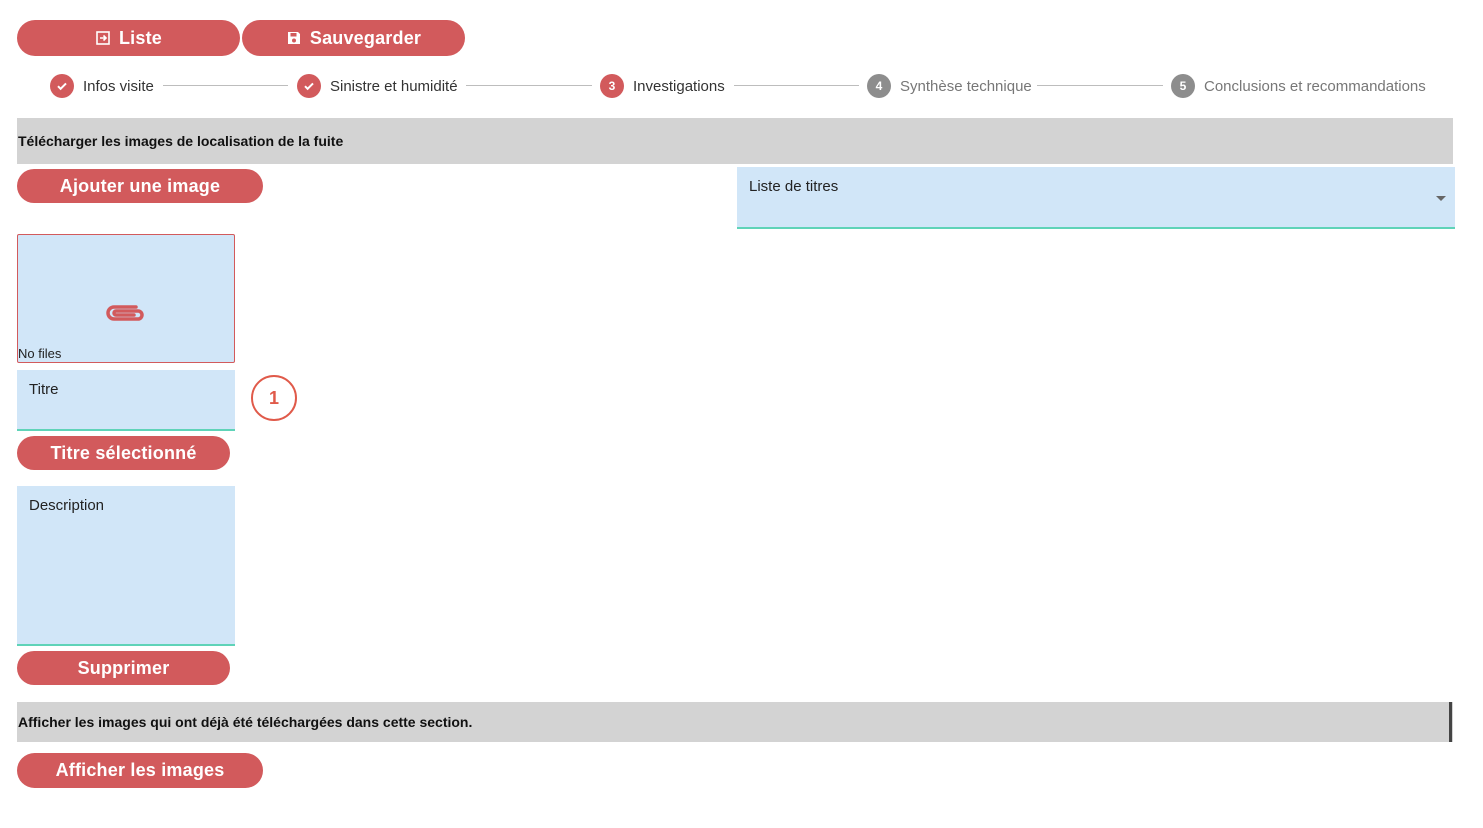 The width and height of the screenshot is (1483, 828). I want to click on step-number: 5, so click(1183, 86).